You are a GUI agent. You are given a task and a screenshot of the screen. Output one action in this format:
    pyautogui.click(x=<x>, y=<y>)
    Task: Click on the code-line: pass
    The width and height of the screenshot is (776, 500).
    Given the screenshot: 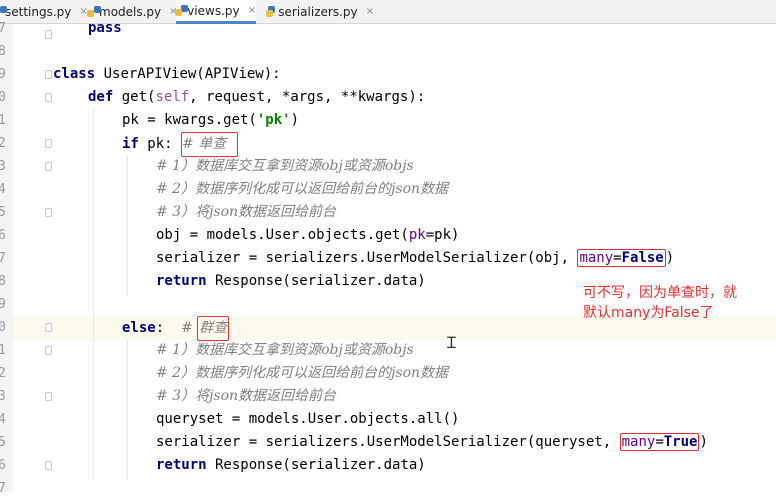 What is the action you would take?
    pyautogui.click(x=105, y=28)
    